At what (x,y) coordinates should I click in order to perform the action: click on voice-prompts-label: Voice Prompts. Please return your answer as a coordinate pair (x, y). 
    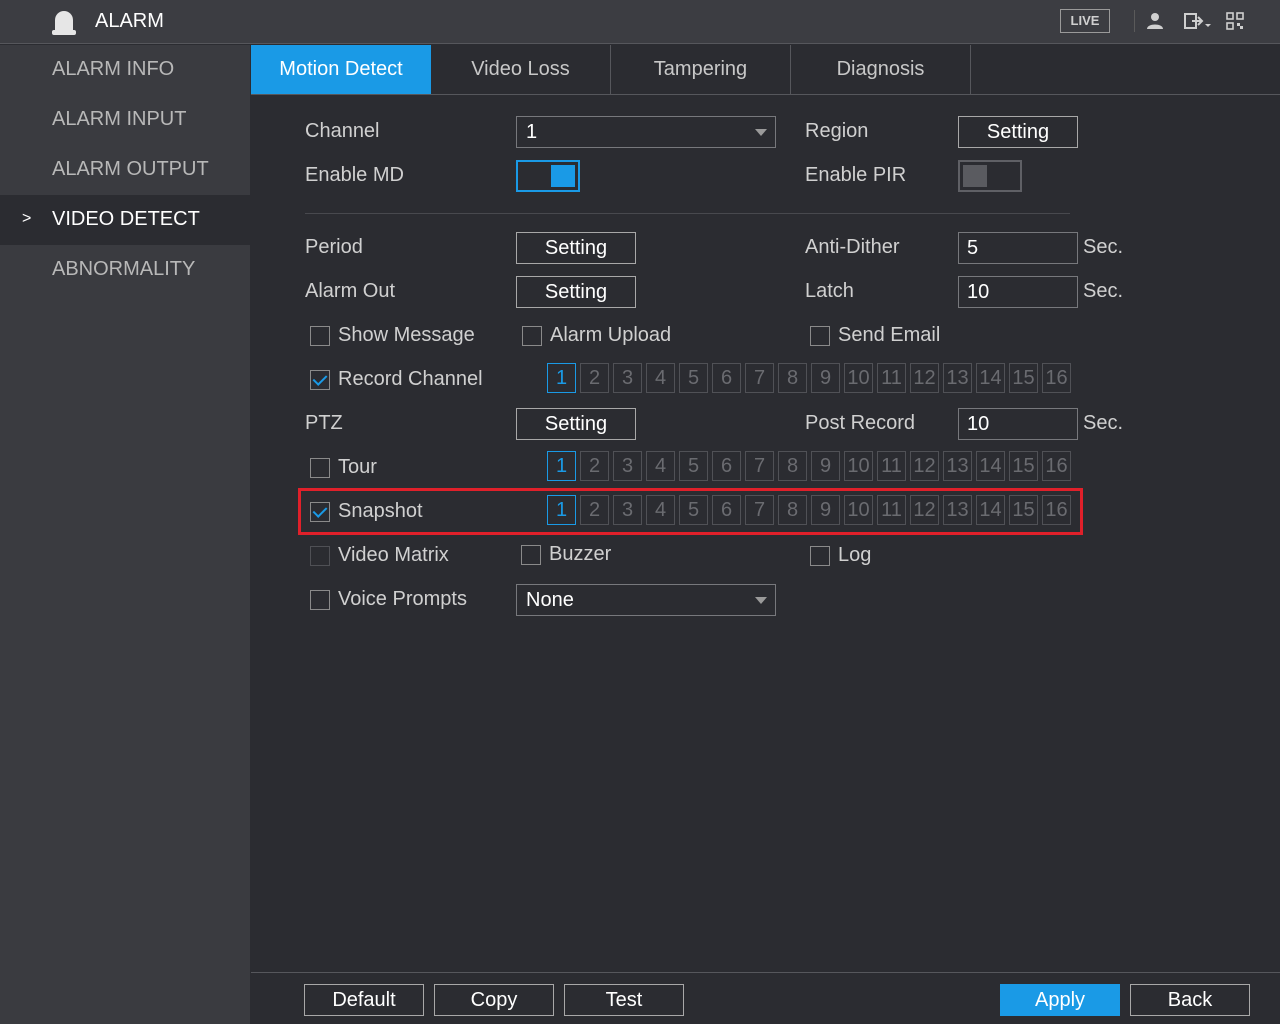
    Looking at the image, I should click on (402, 599).